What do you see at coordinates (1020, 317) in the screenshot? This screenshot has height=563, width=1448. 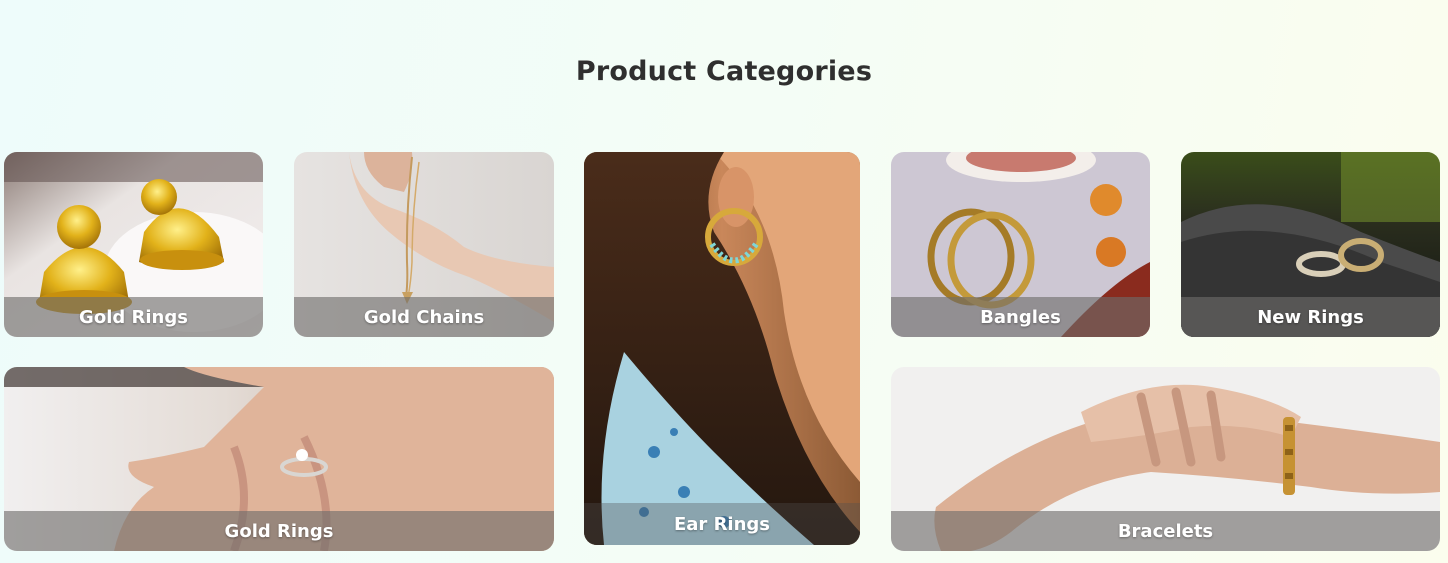 I see `category-label: Bangles` at bounding box center [1020, 317].